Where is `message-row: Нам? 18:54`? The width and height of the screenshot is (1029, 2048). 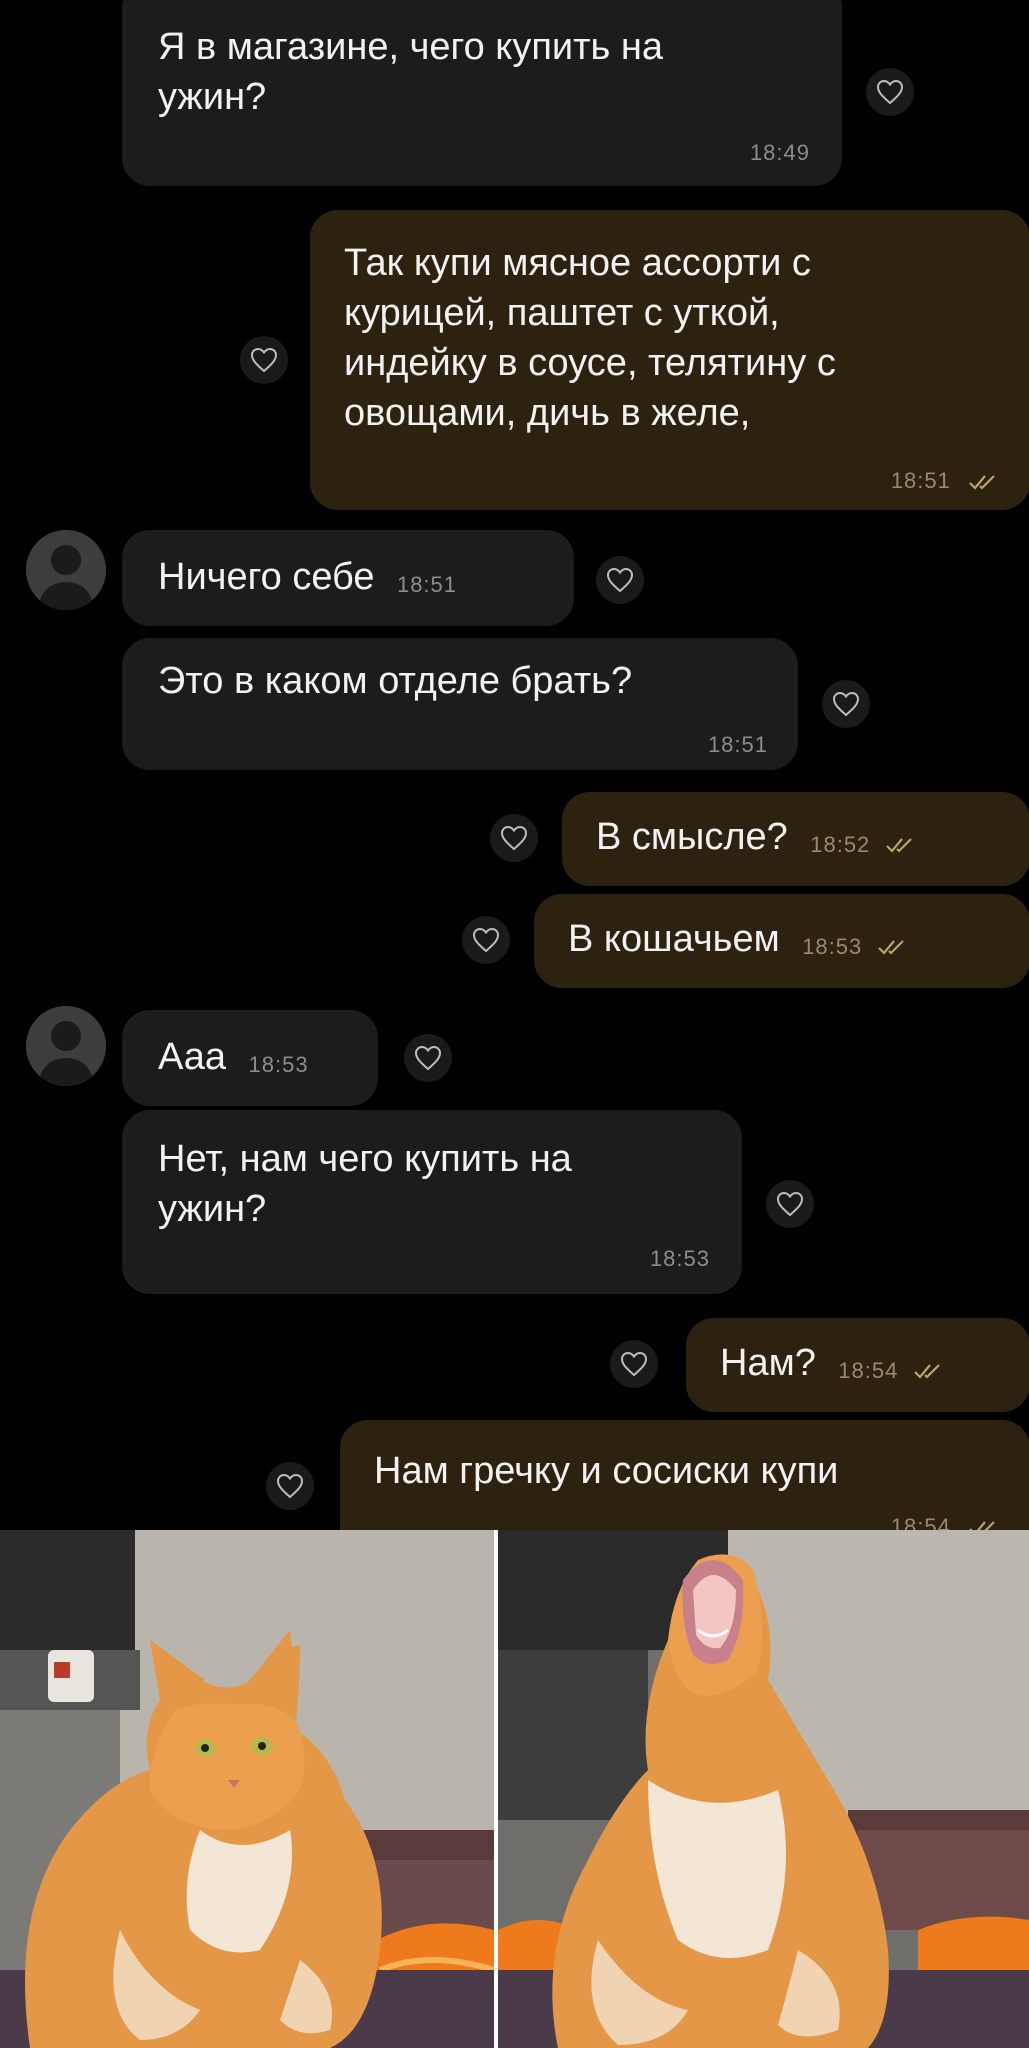 message-row: Нам? 18:54 is located at coordinates (832, 1363).